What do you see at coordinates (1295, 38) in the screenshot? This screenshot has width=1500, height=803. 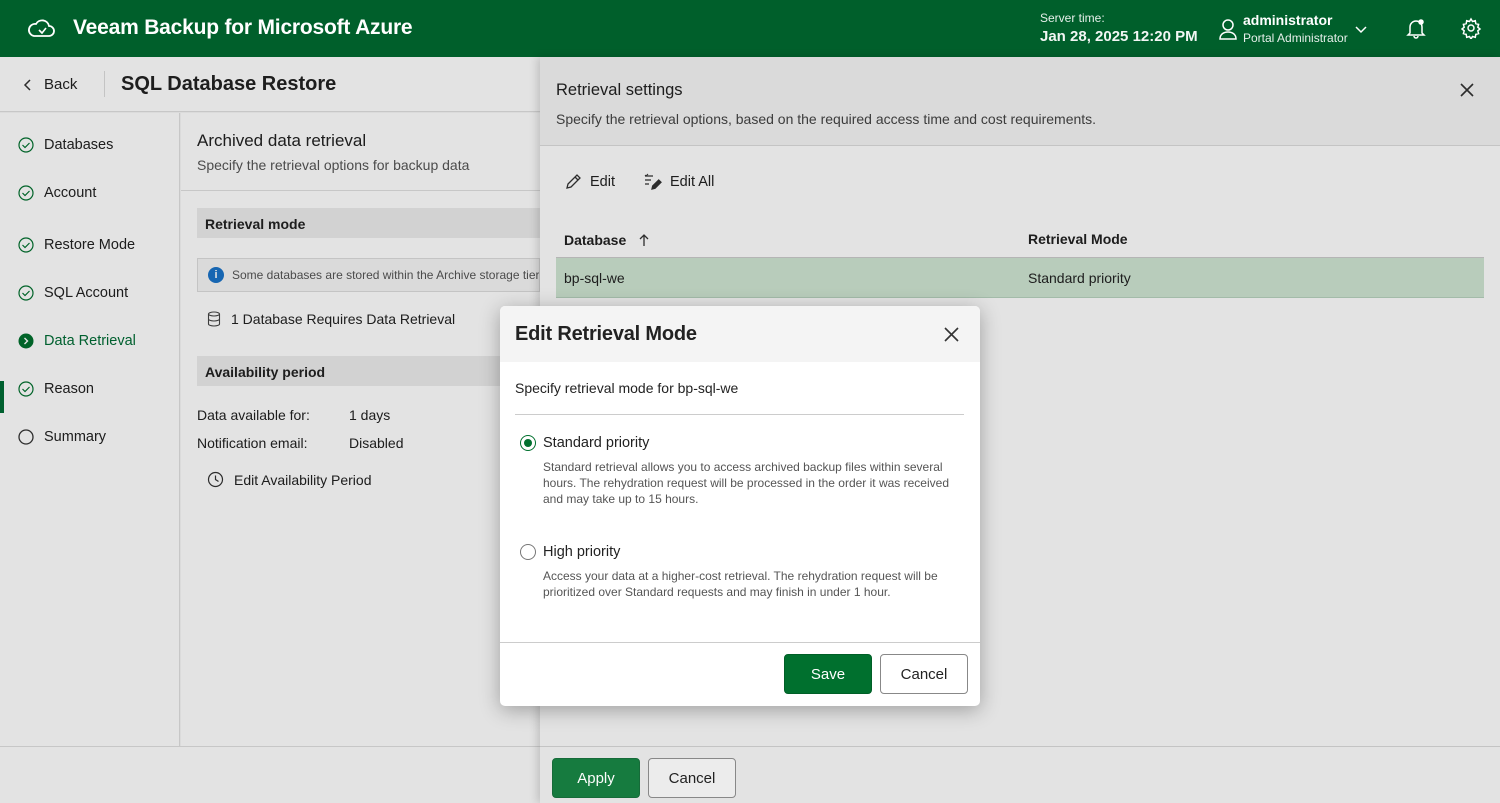 I see `user-role: Portal Administrator` at bounding box center [1295, 38].